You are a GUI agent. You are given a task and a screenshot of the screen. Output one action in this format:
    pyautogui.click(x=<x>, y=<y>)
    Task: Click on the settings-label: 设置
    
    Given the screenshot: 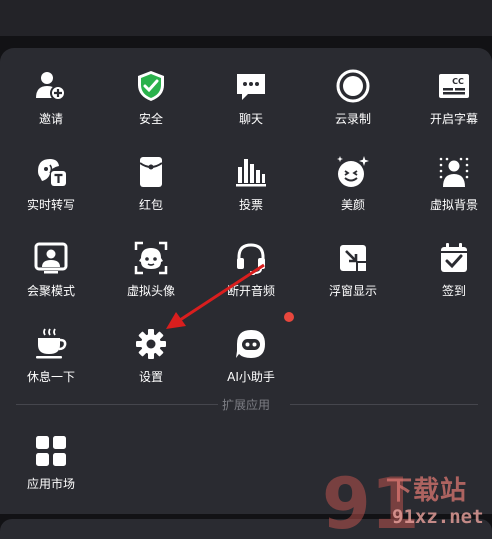 What is the action you would take?
    pyautogui.click(x=150, y=377)
    